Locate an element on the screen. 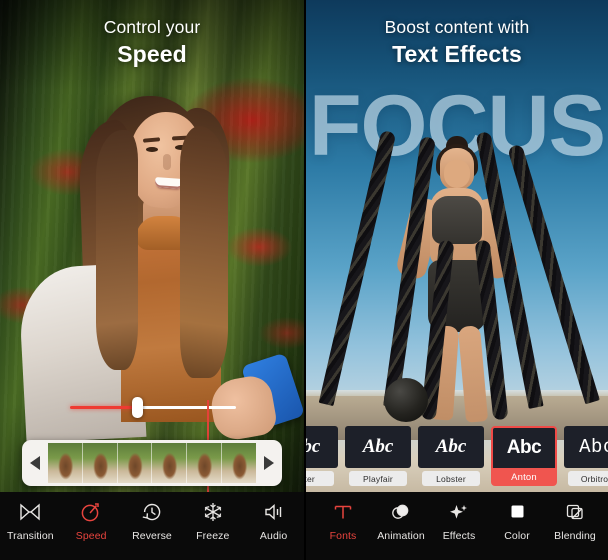 The image size is (608, 560). freeze-icon is located at coordinates (213, 512).